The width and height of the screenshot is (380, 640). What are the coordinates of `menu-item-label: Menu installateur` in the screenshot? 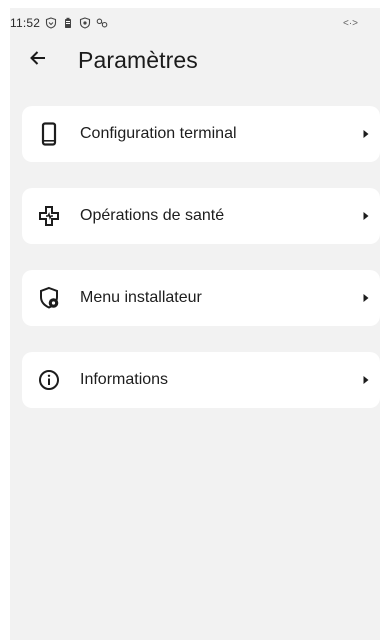 It's located at (141, 297).